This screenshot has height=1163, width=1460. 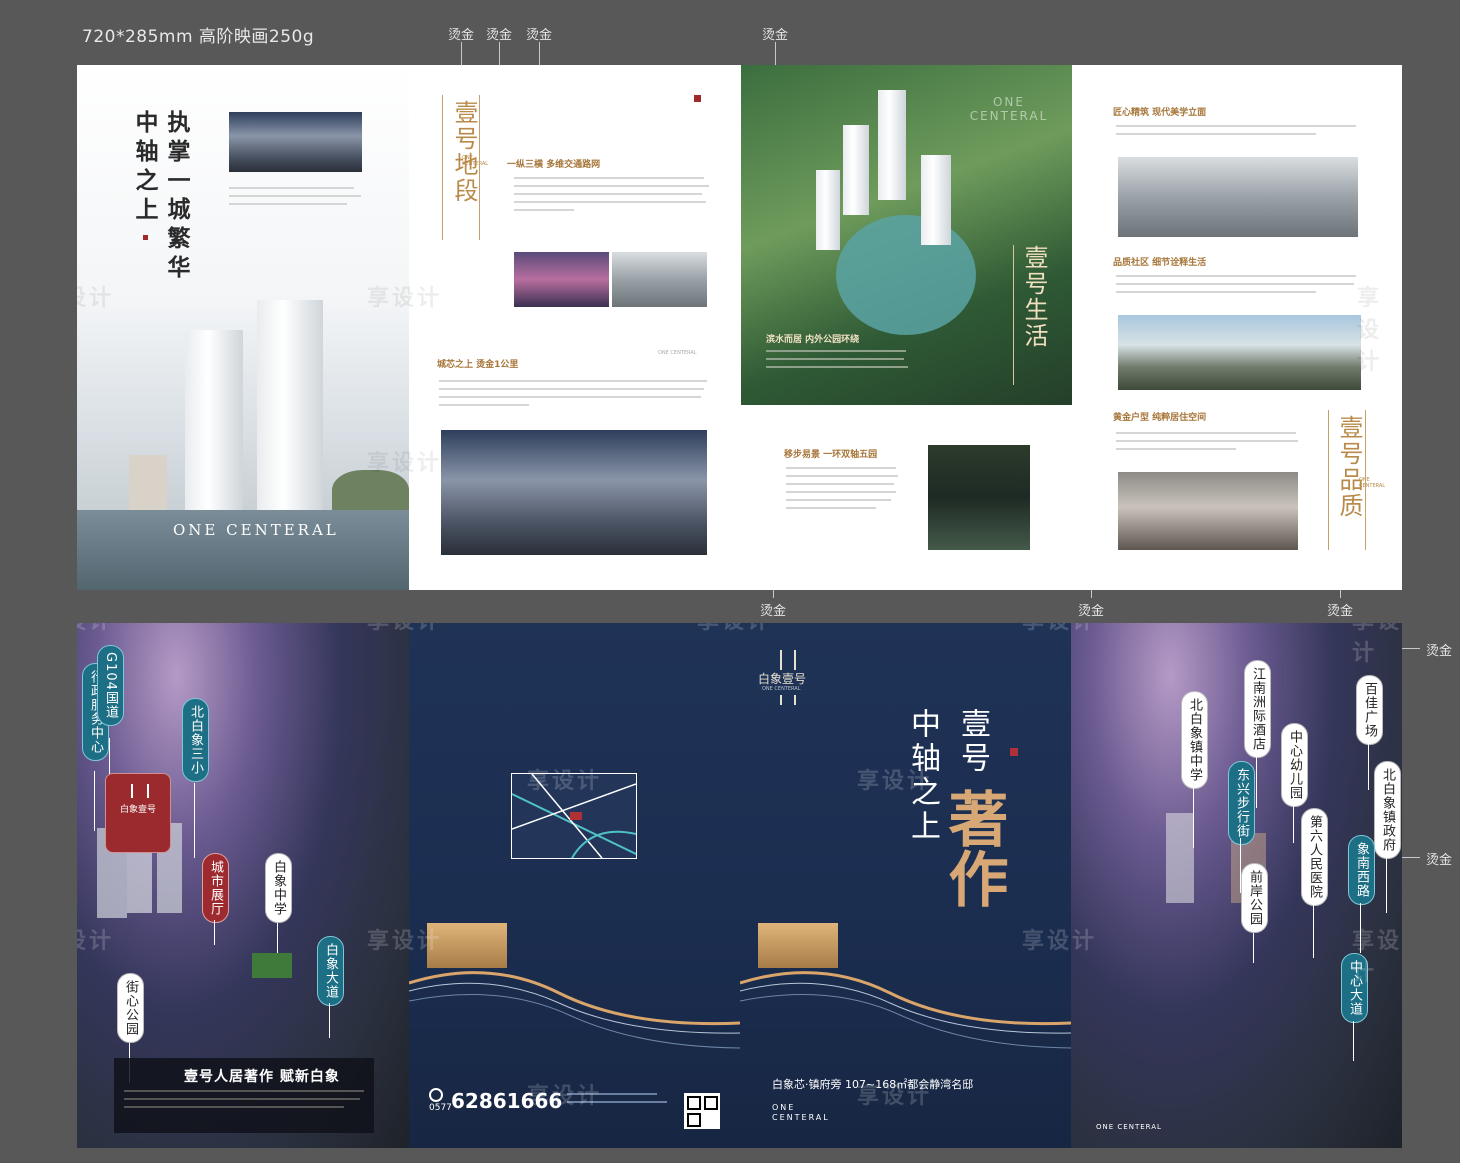 I want to click on tag-walking-street: 东兴步行街, so click(x=1241, y=803).